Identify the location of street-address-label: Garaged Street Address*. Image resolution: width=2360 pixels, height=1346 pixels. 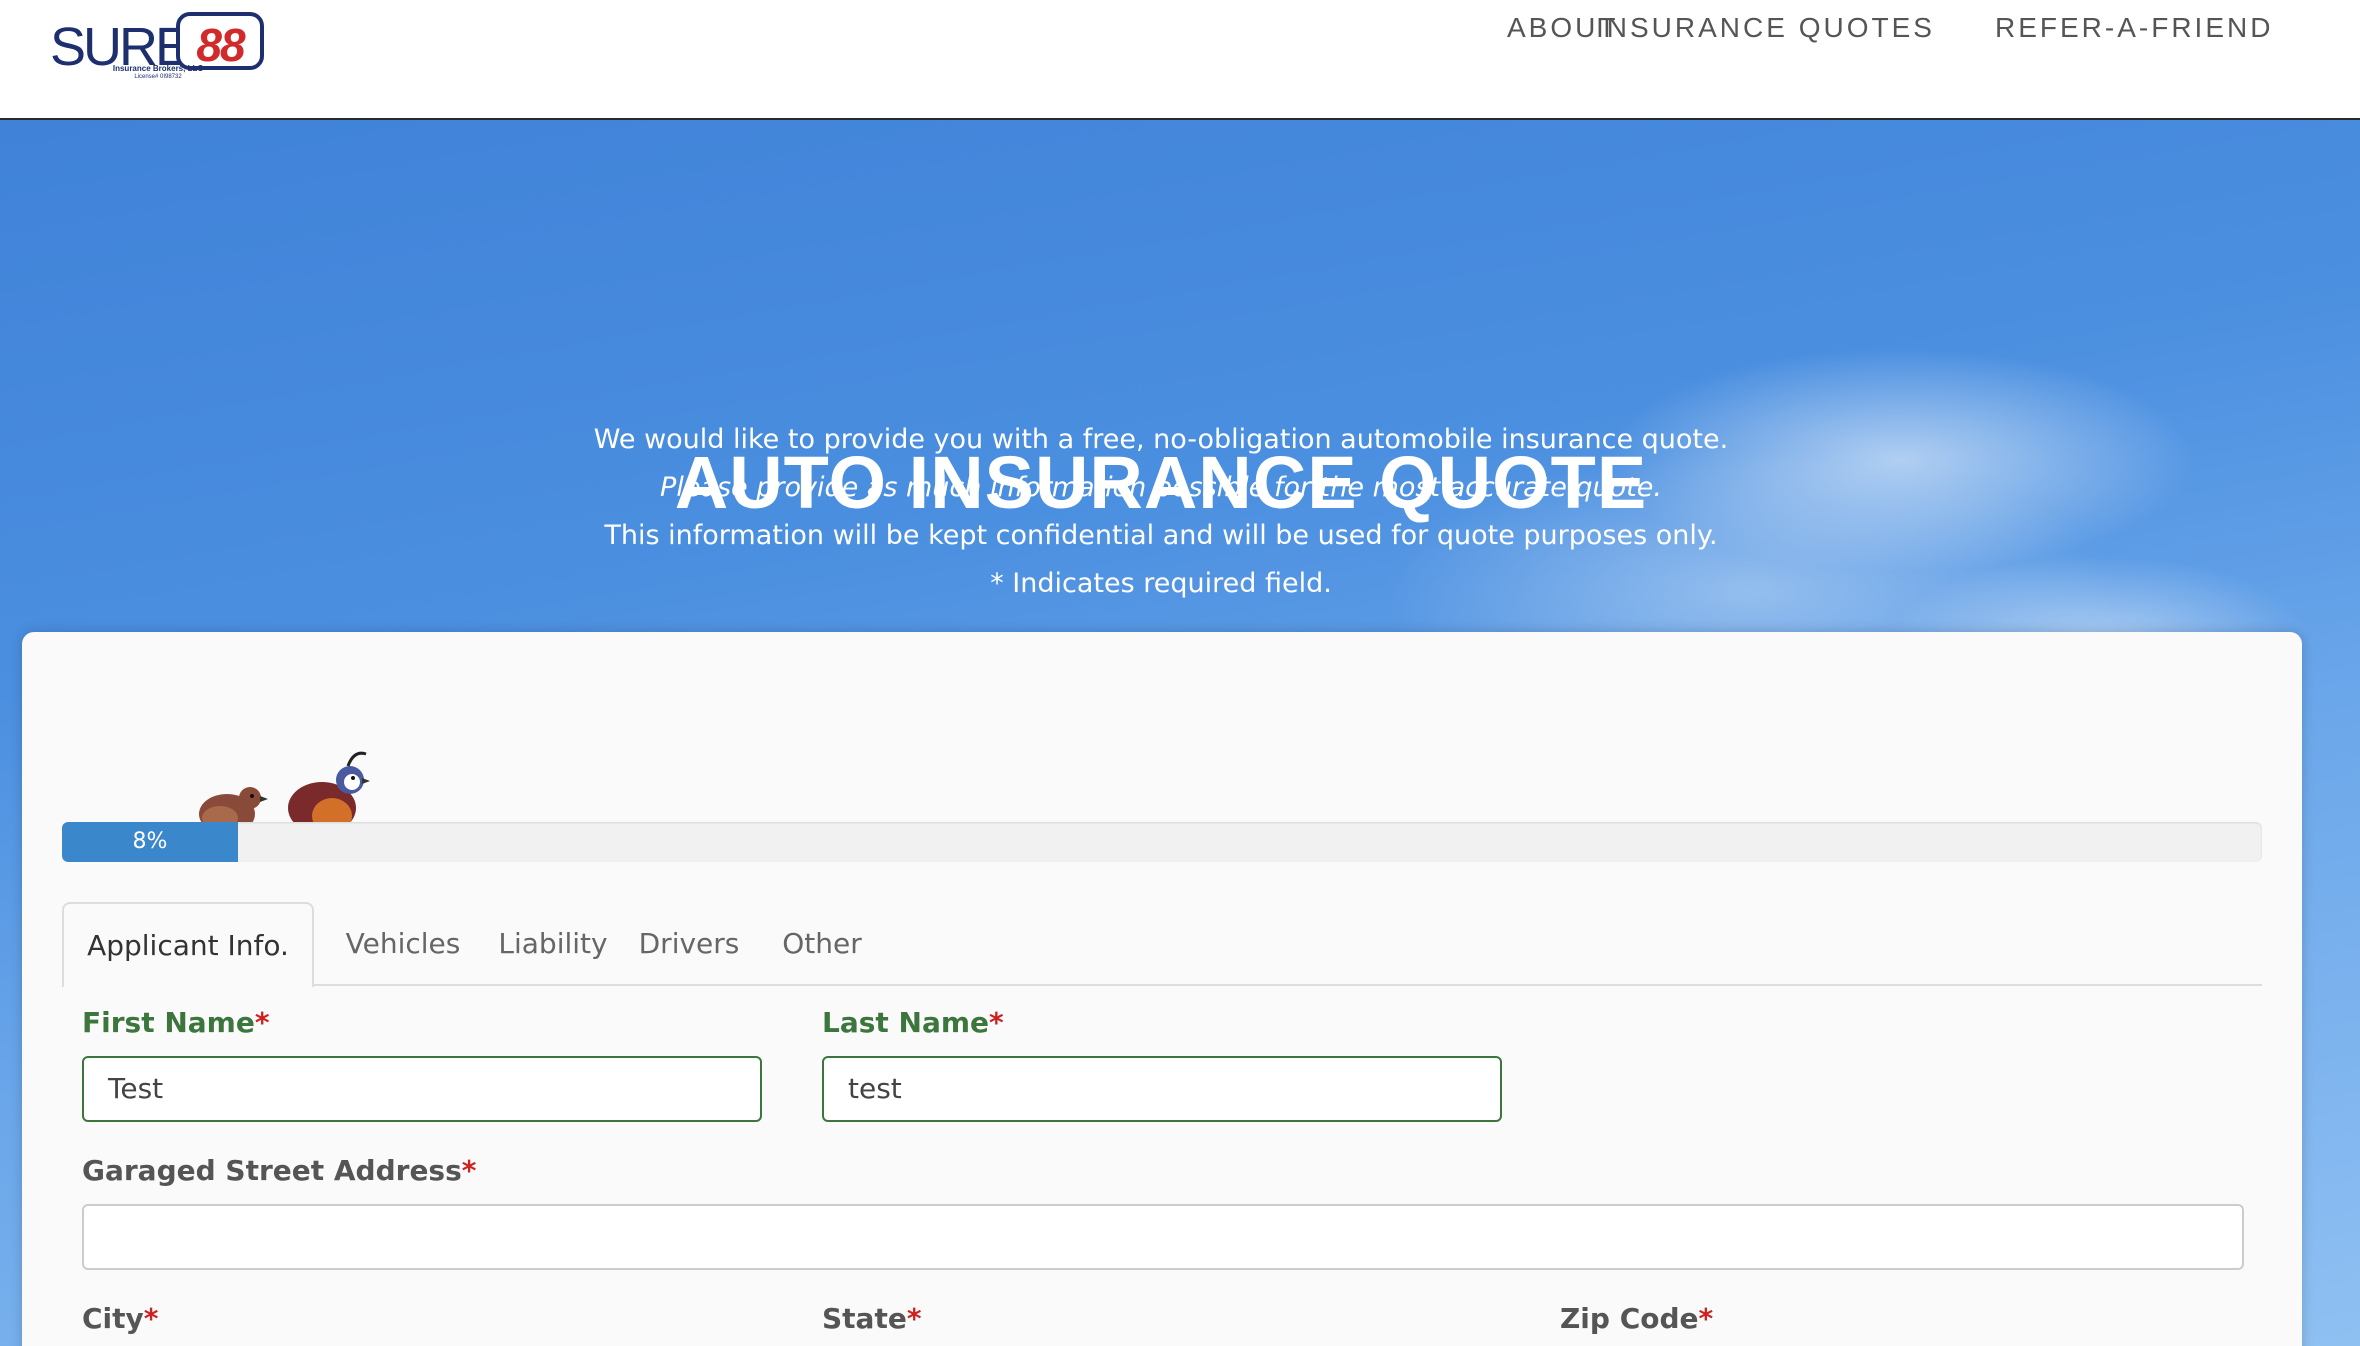
(279, 1170).